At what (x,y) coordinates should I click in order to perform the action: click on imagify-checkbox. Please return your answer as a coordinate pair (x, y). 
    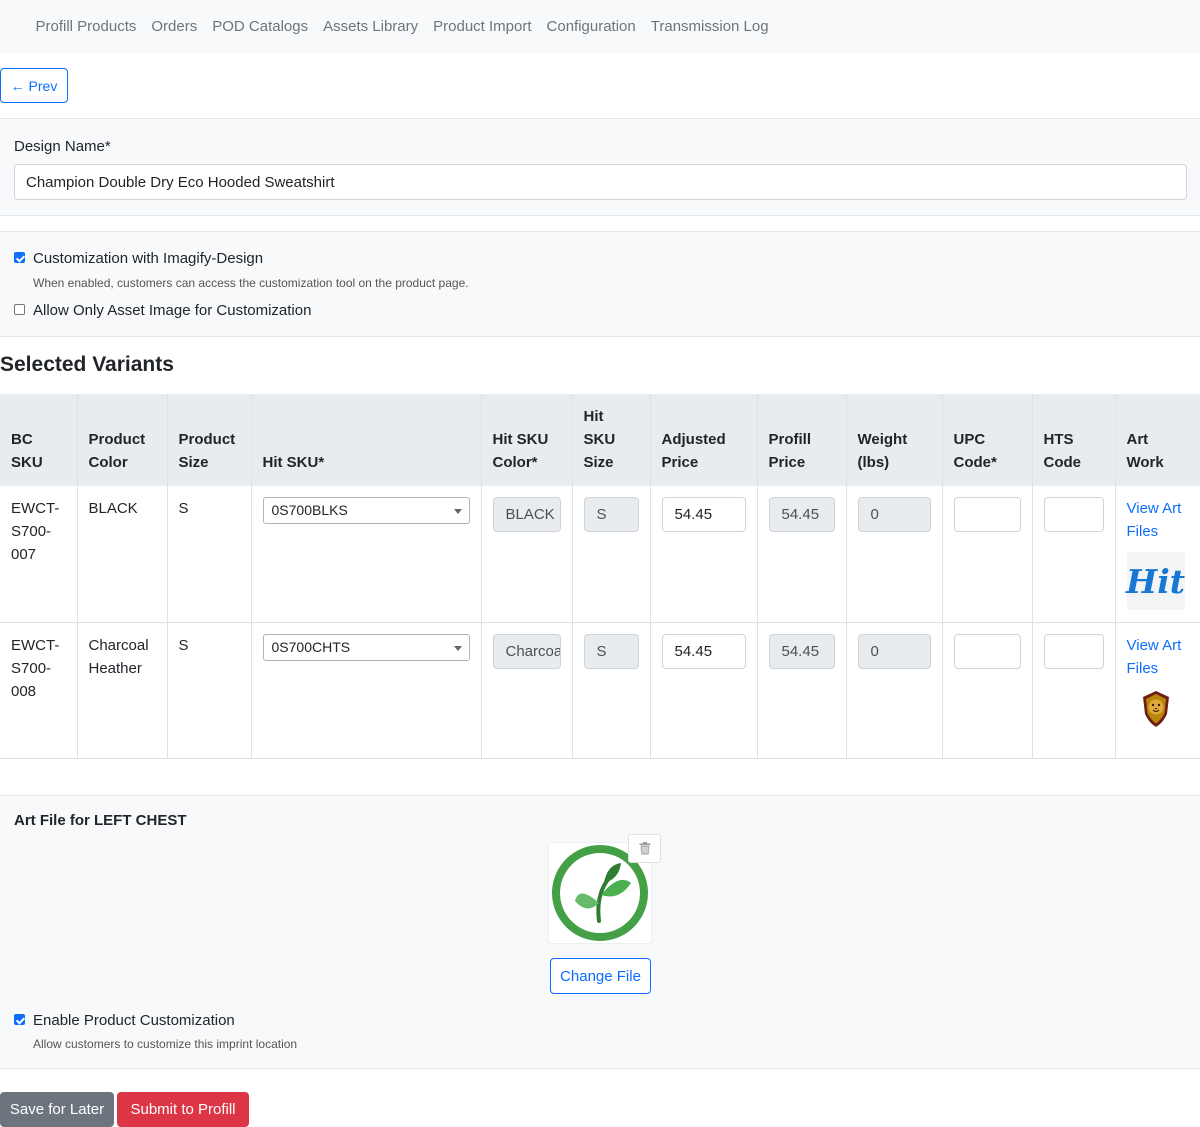
    Looking at the image, I should click on (19, 257).